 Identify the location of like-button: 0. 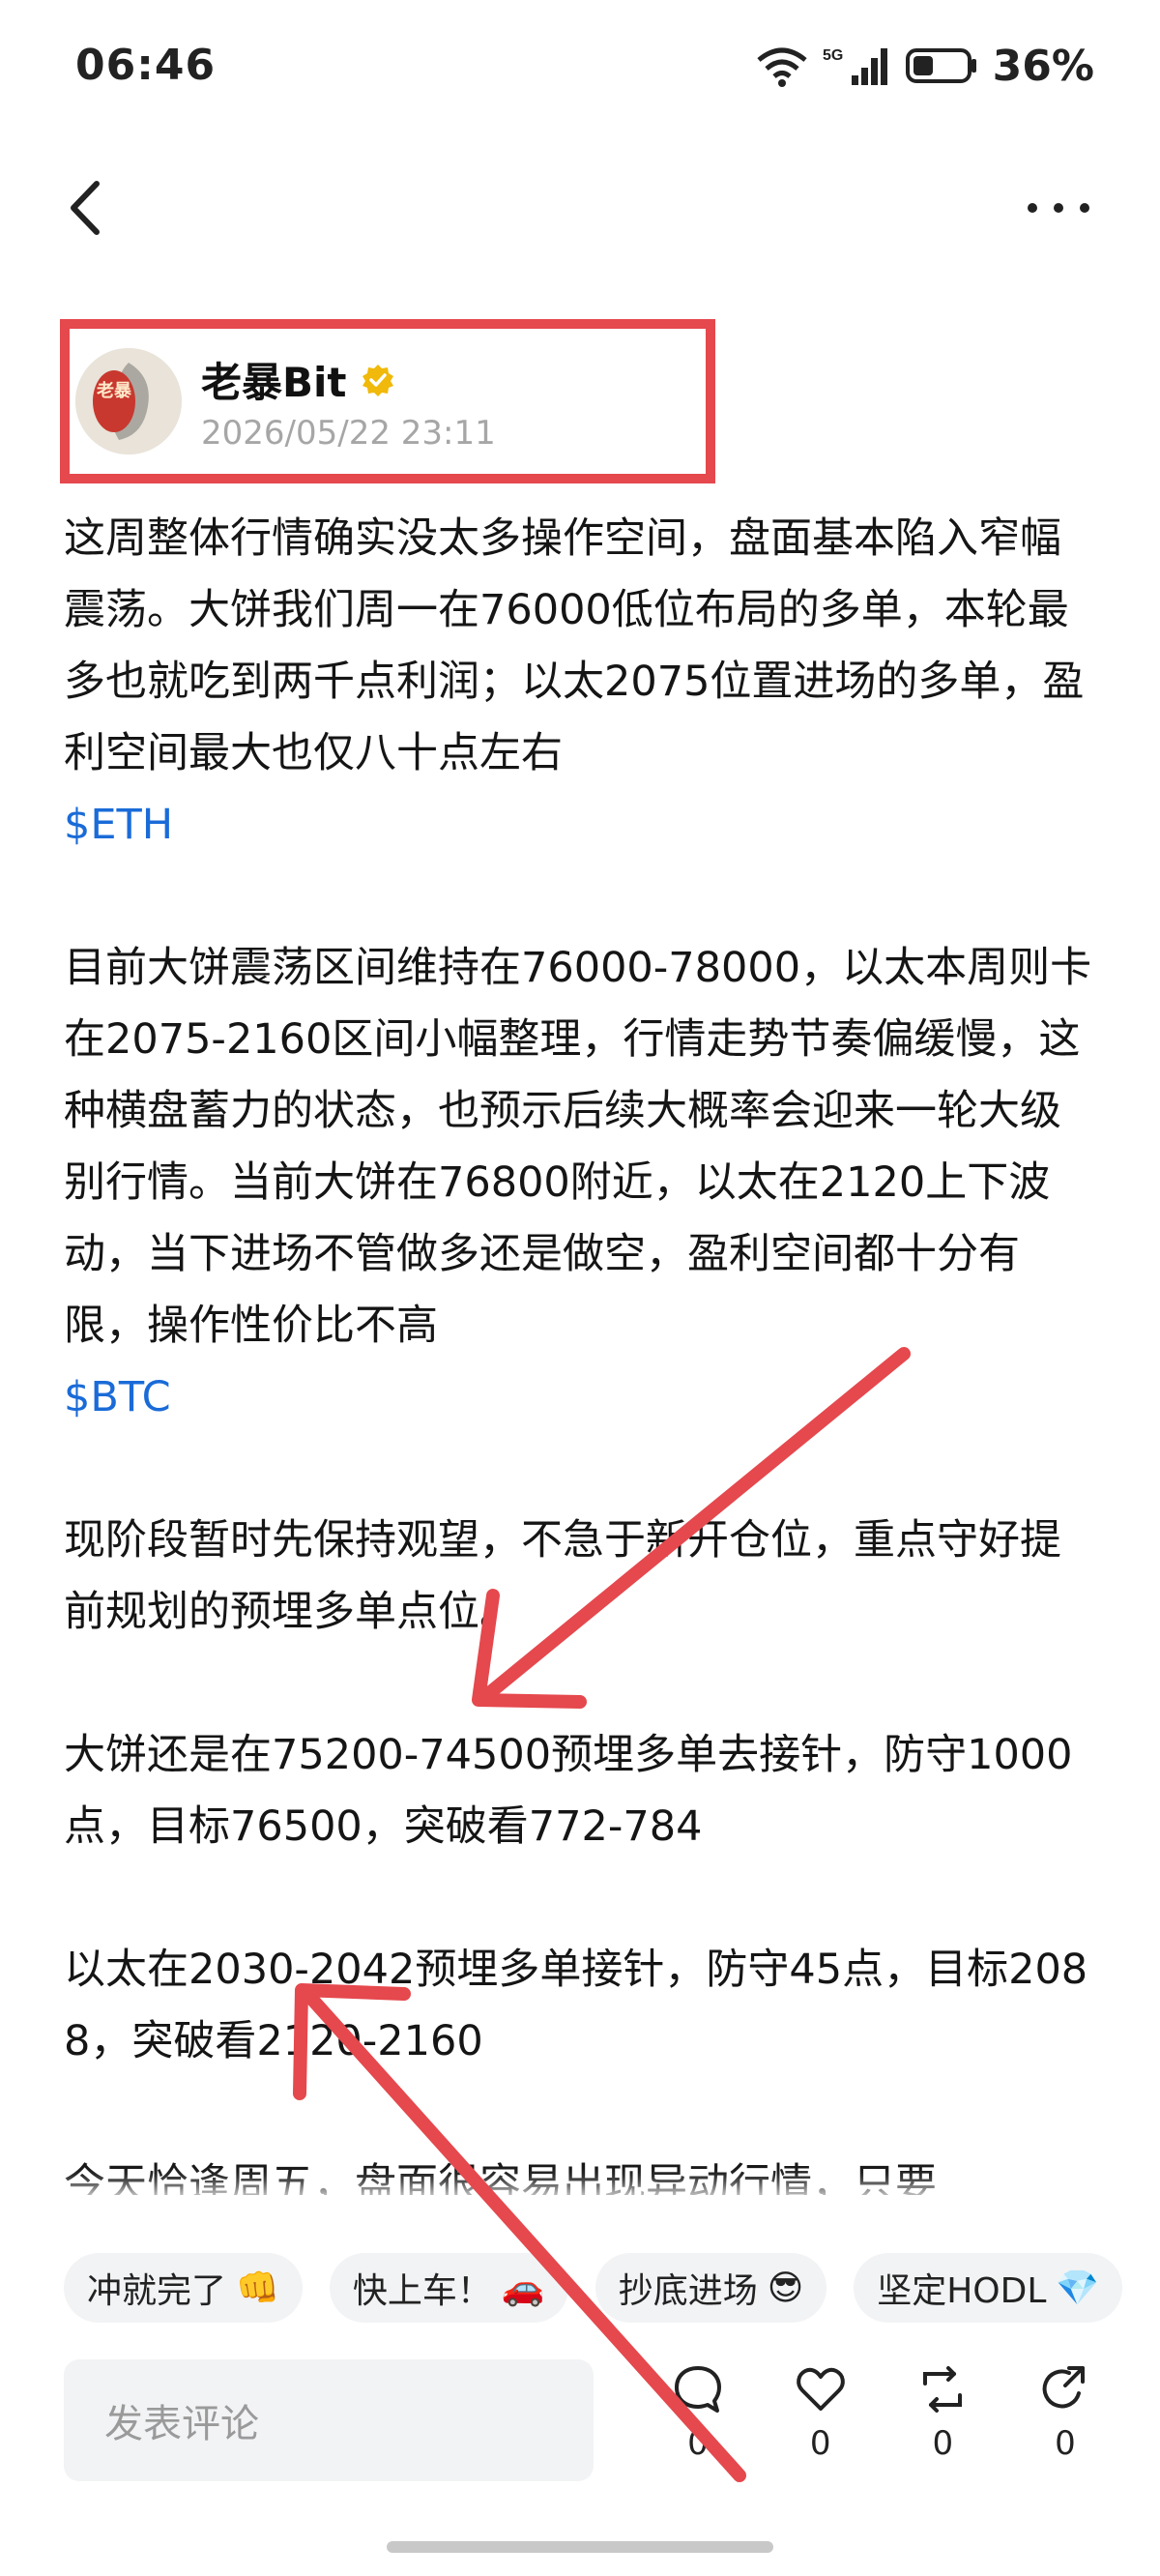
(821, 2427).